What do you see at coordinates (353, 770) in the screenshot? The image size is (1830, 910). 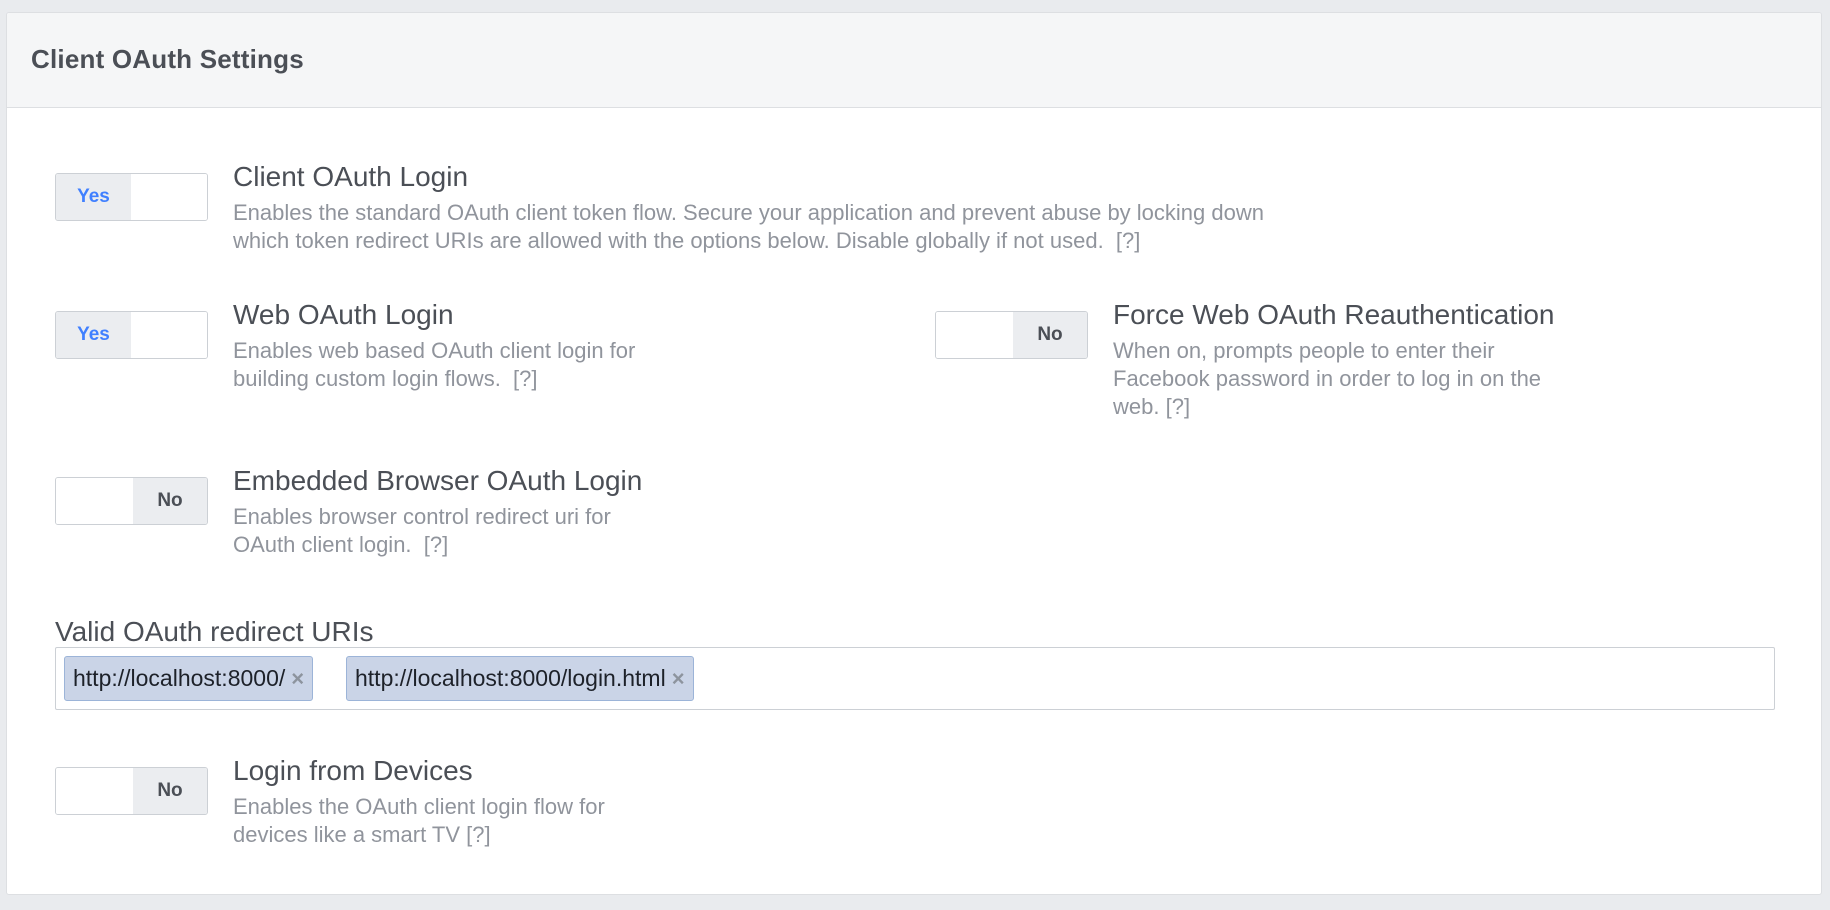 I see `login-from-devices-title: Login from Devices` at bounding box center [353, 770].